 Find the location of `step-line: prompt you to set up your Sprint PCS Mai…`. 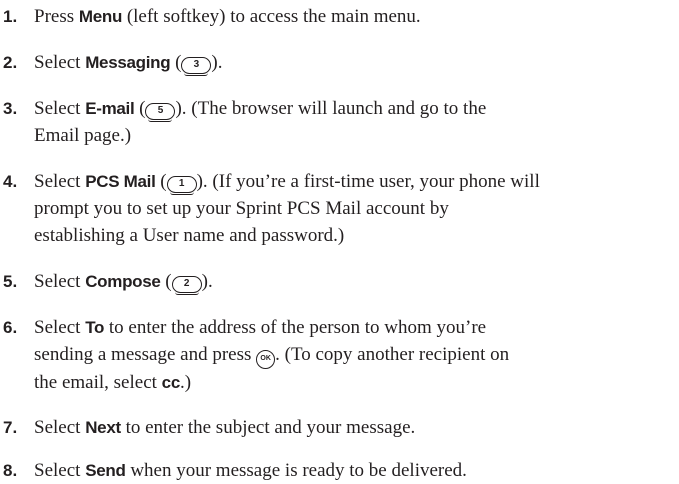

step-line: prompt you to set up your Sprint PCS Mai… is located at coordinates (354, 208).